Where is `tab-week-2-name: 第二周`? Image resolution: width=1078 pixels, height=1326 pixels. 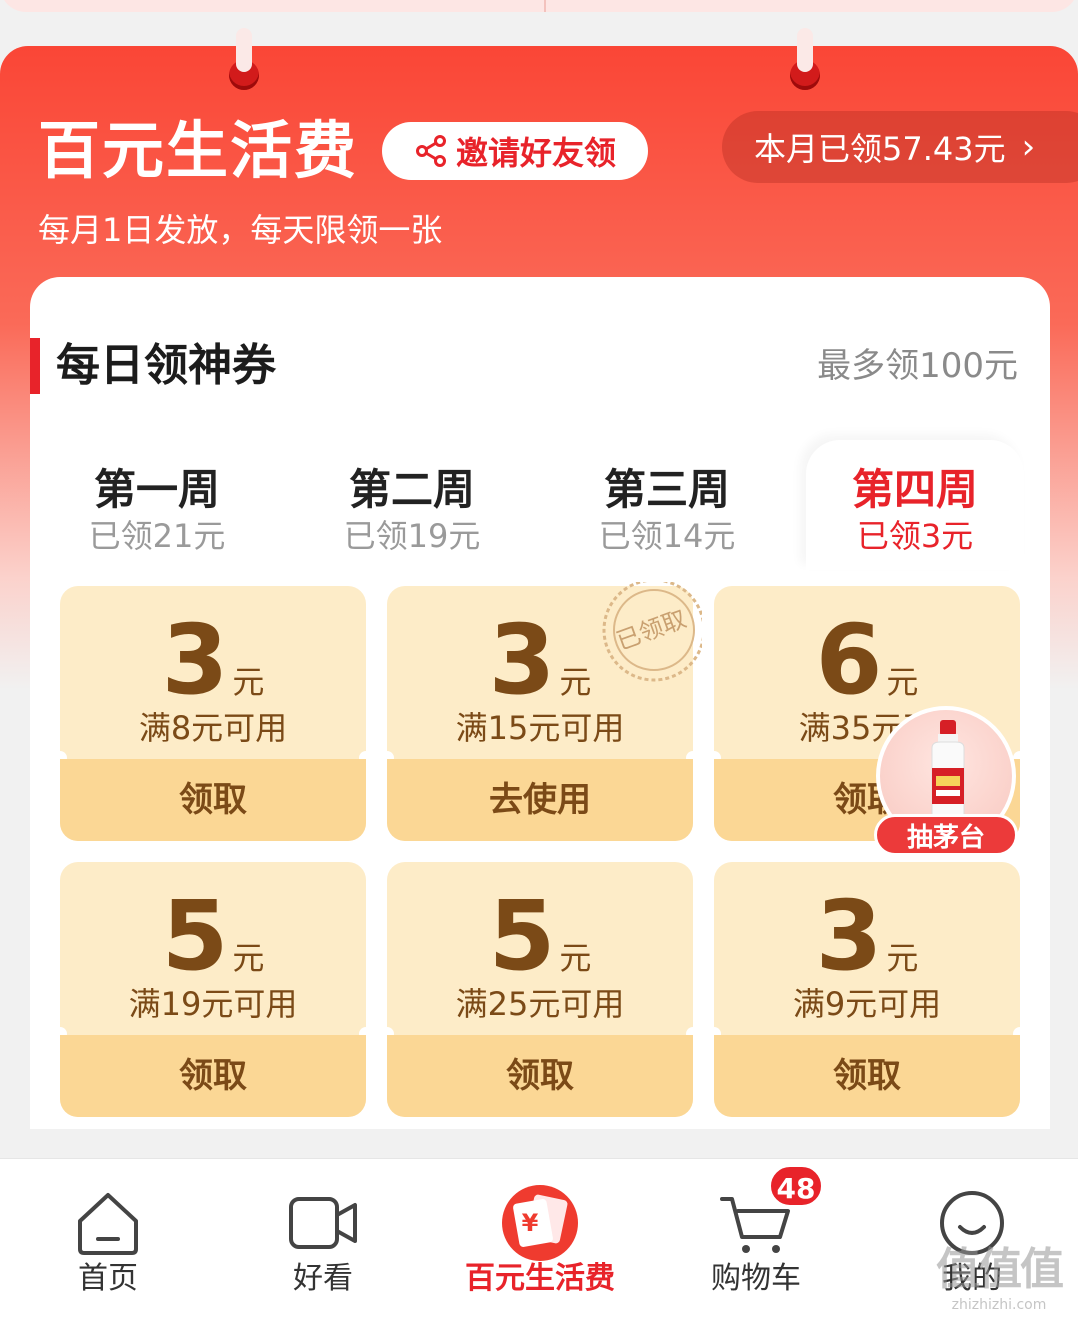 tab-week-2-name: 第二周 is located at coordinates (411, 489).